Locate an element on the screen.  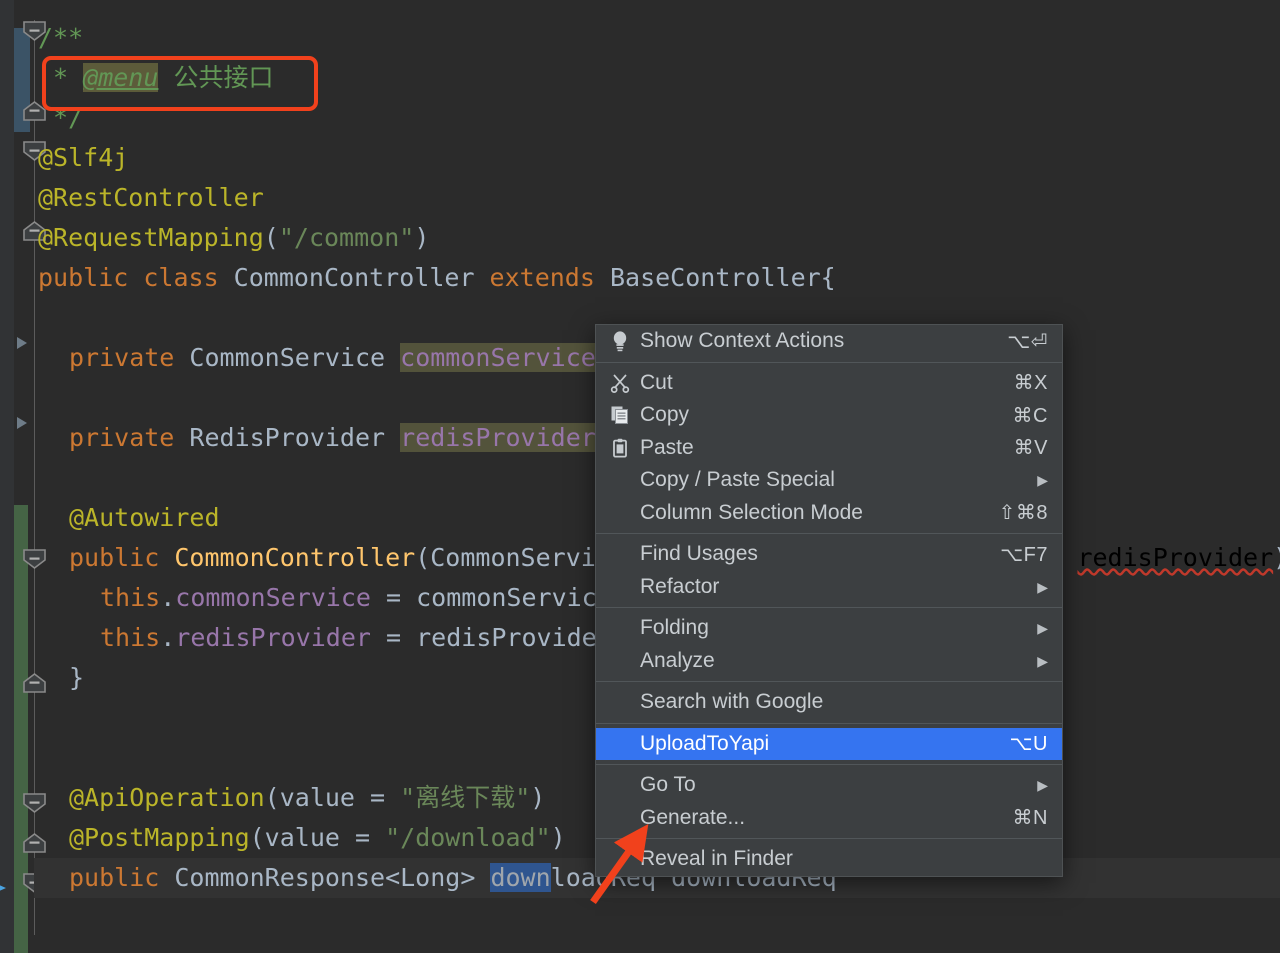
menu-item-folding: Folding ▶ is located at coordinates (829, 628).